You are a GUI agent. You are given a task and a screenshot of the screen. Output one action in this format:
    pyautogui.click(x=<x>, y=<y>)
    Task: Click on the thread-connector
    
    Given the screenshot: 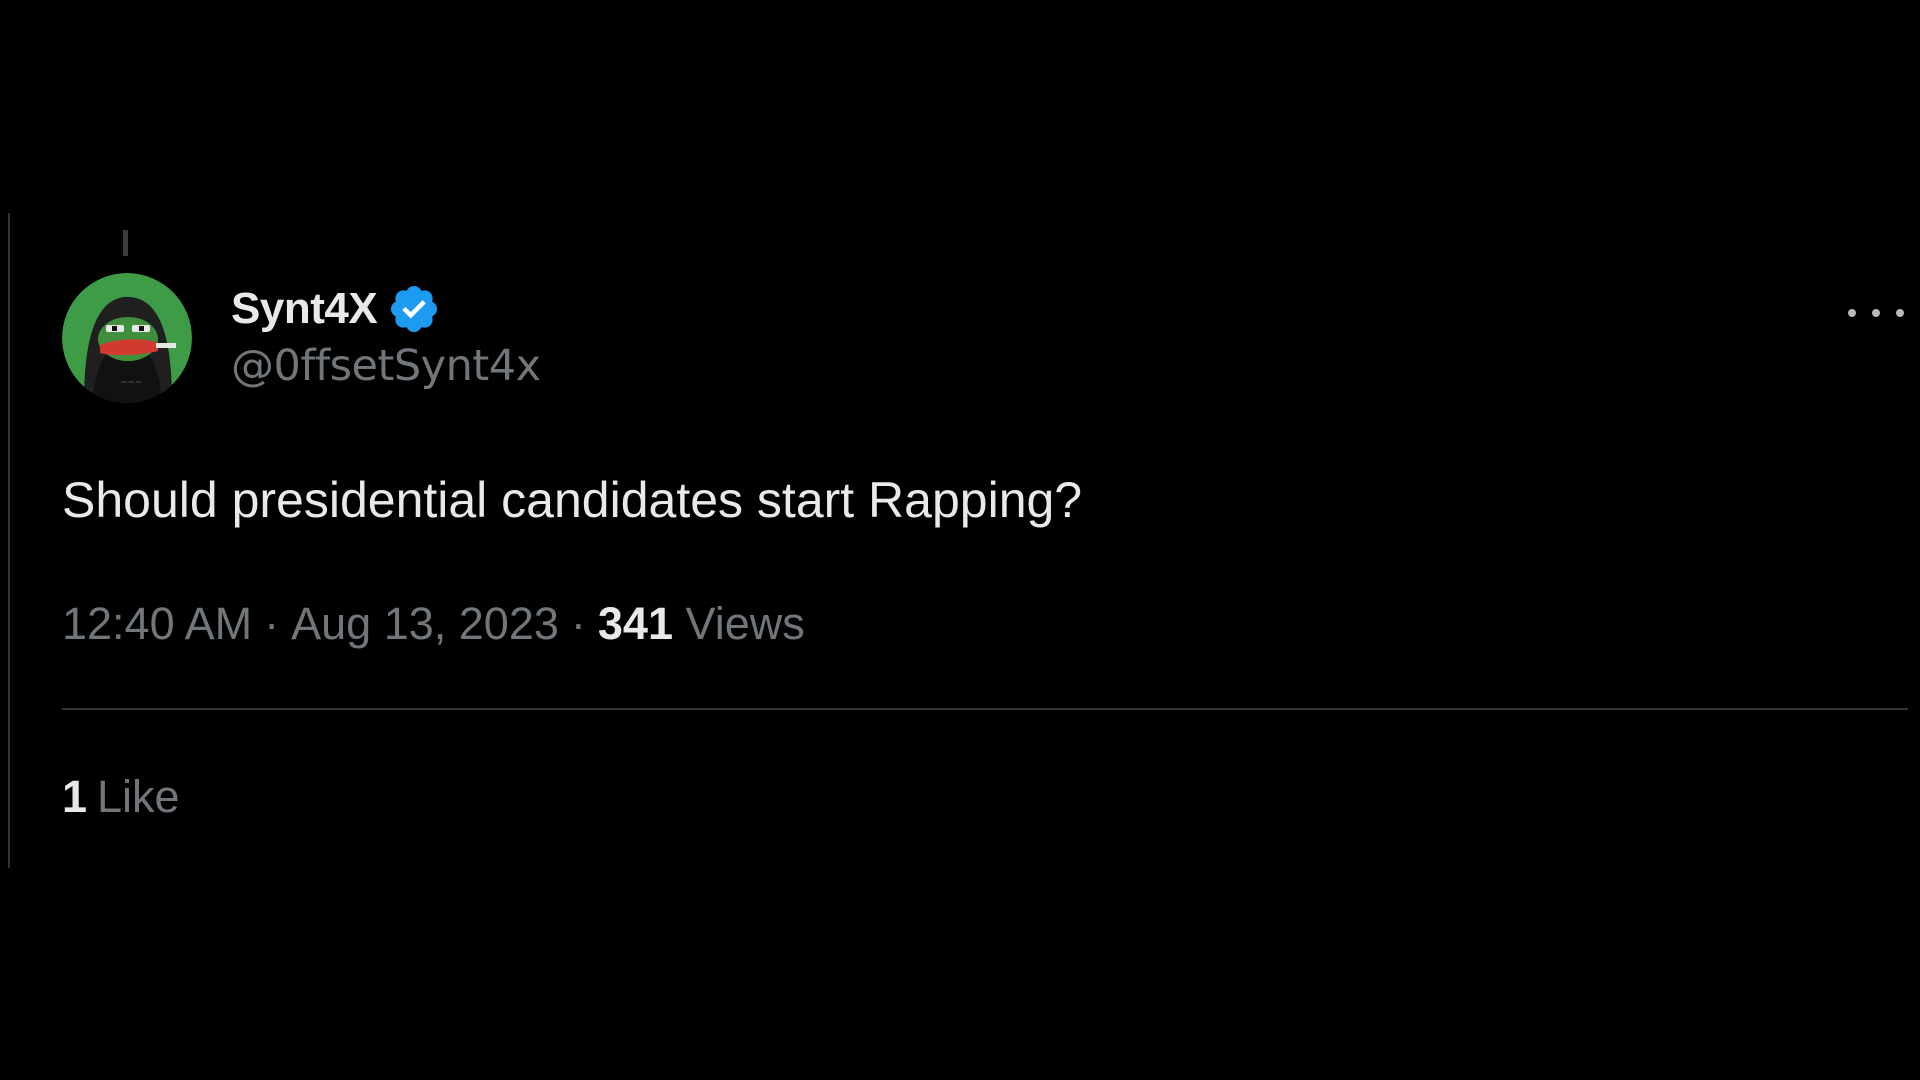 What is the action you would take?
    pyautogui.click(x=125, y=243)
    